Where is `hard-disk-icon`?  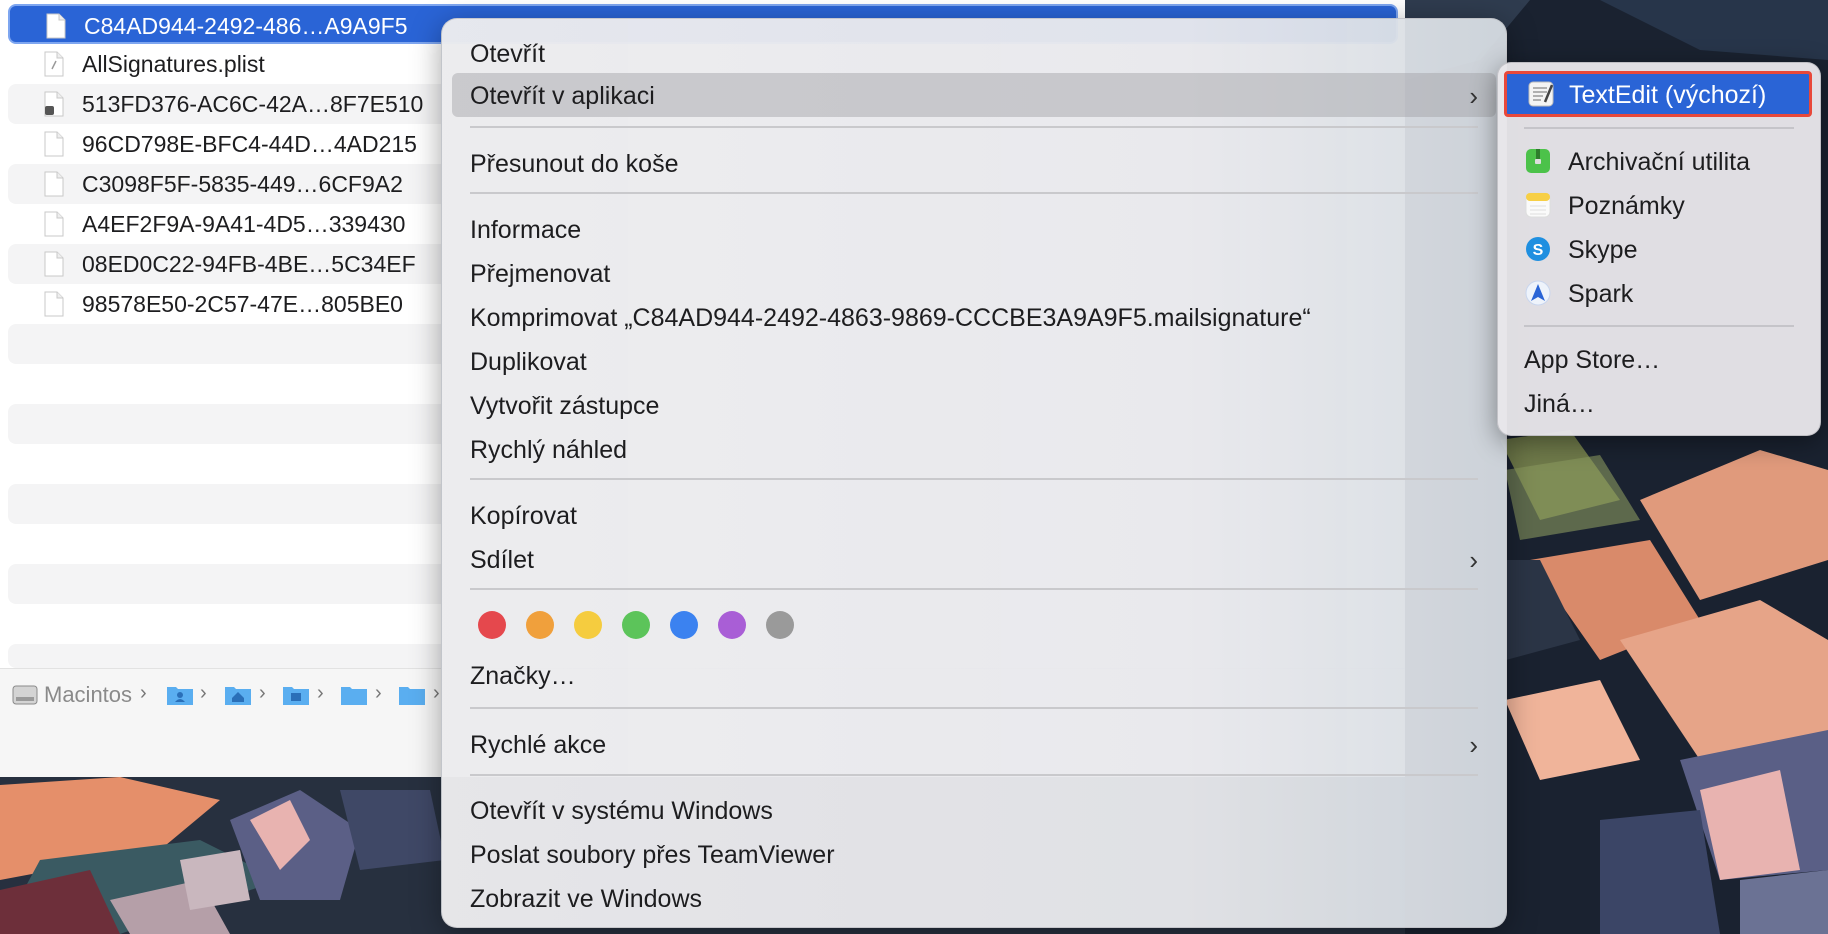 hard-disk-icon is located at coordinates (25, 695).